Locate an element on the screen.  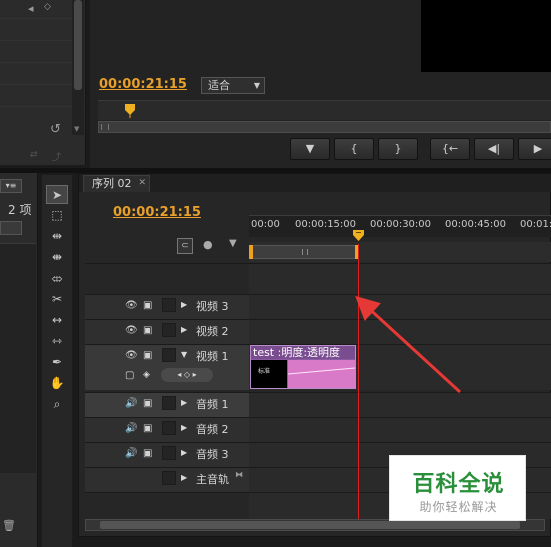
track-header: 🔊 ▣ ▶ 音频 3 is located at coordinates (167, 455).